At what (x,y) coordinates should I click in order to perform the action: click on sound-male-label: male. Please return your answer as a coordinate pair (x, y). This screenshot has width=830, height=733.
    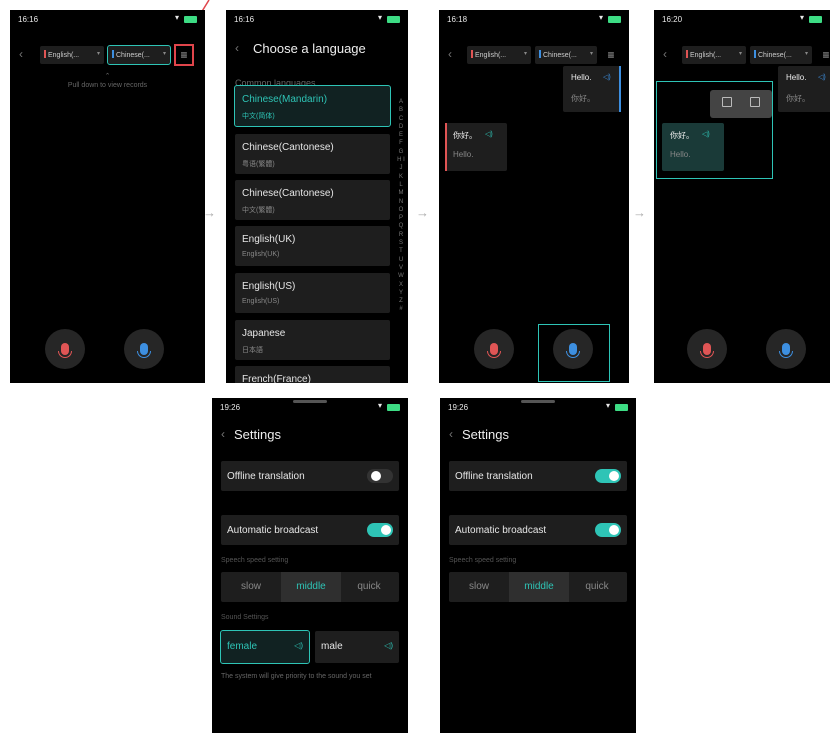
    Looking at the image, I should click on (332, 646).